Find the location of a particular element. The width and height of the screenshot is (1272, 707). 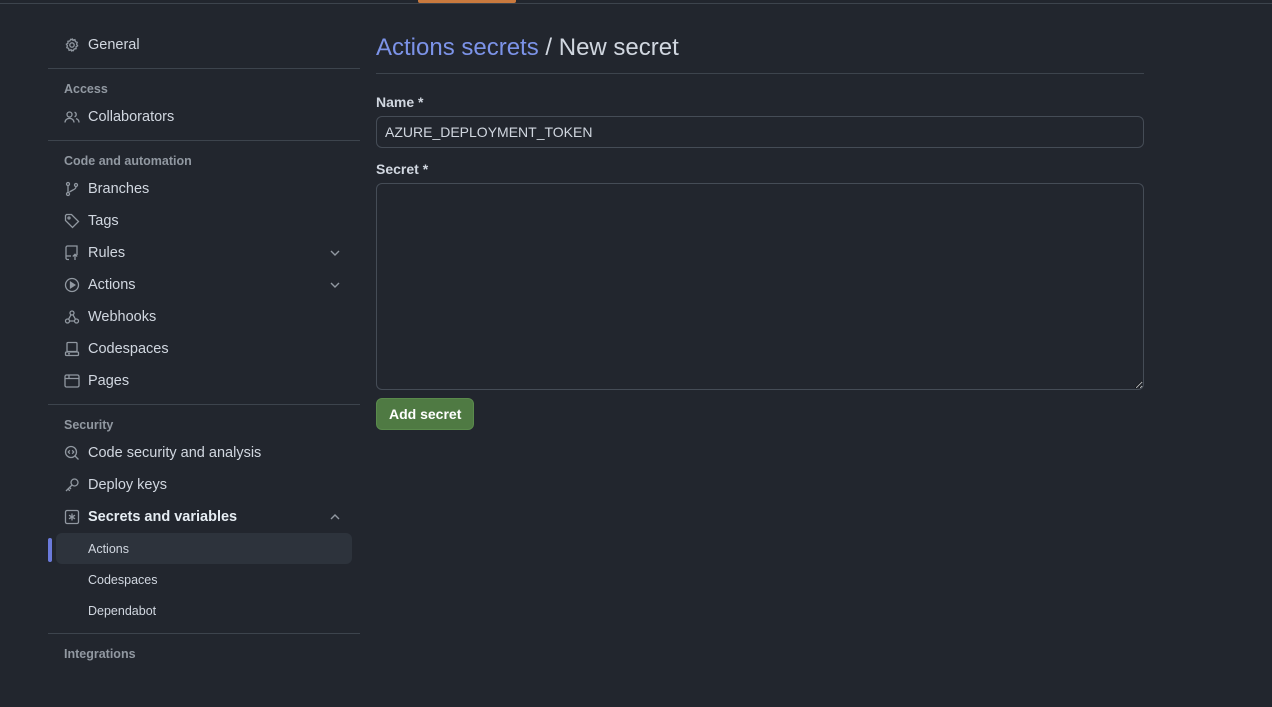

sidebar-item-label: Codespaces is located at coordinates (128, 349).